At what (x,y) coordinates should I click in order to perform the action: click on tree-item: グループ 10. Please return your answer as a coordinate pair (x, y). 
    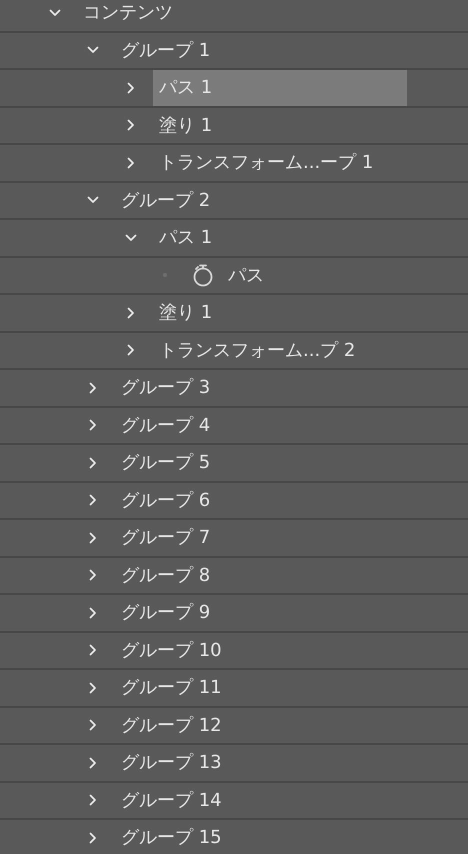
    Looking at the image, I should click on (242, 650).